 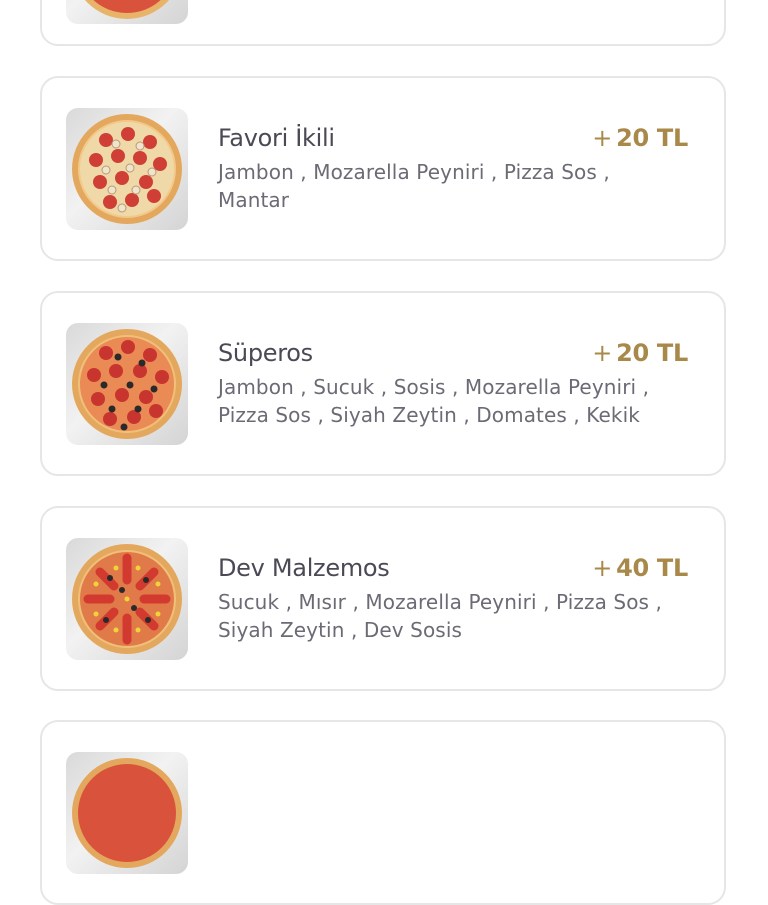 I want to click on ingredients-line: Siyah Zeytin , Dev Sosis, so click(x=340, y=630).